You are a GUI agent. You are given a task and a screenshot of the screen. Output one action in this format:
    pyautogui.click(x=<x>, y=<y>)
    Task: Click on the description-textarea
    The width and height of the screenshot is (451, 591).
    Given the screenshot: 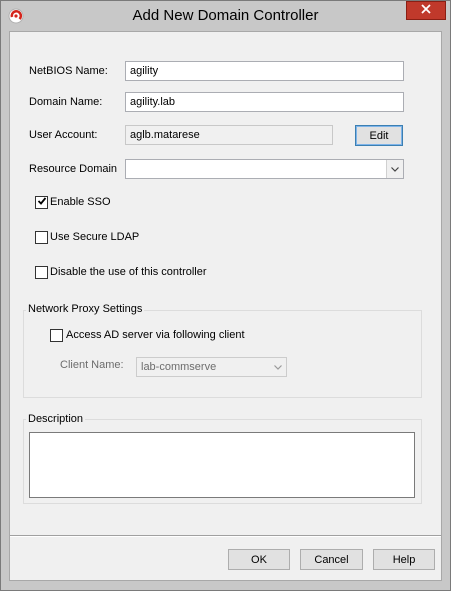 What is the action you would take?
    pyautogui.click(x=222, y=465)
    